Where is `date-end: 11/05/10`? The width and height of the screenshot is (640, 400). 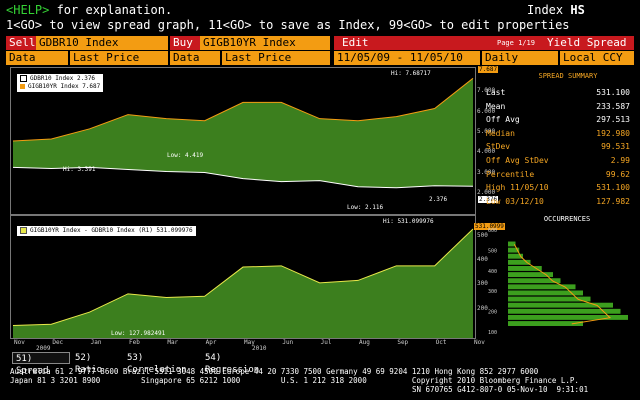 date-end: 11/05/10 is located at coordinates (436, 57).